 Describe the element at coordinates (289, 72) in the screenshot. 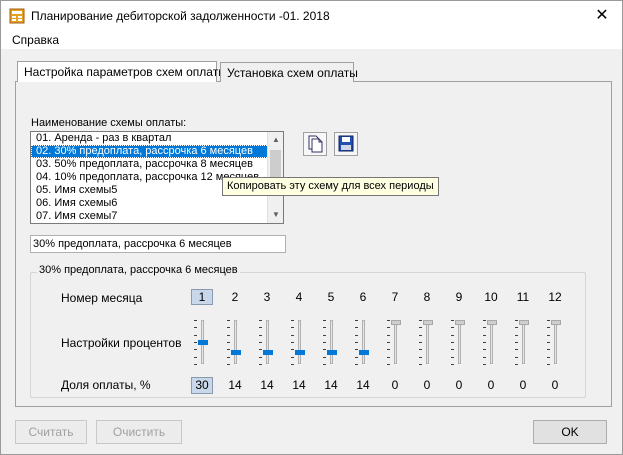

I see `tab-scheme-assignment: Установка схем оплаты` at that location.